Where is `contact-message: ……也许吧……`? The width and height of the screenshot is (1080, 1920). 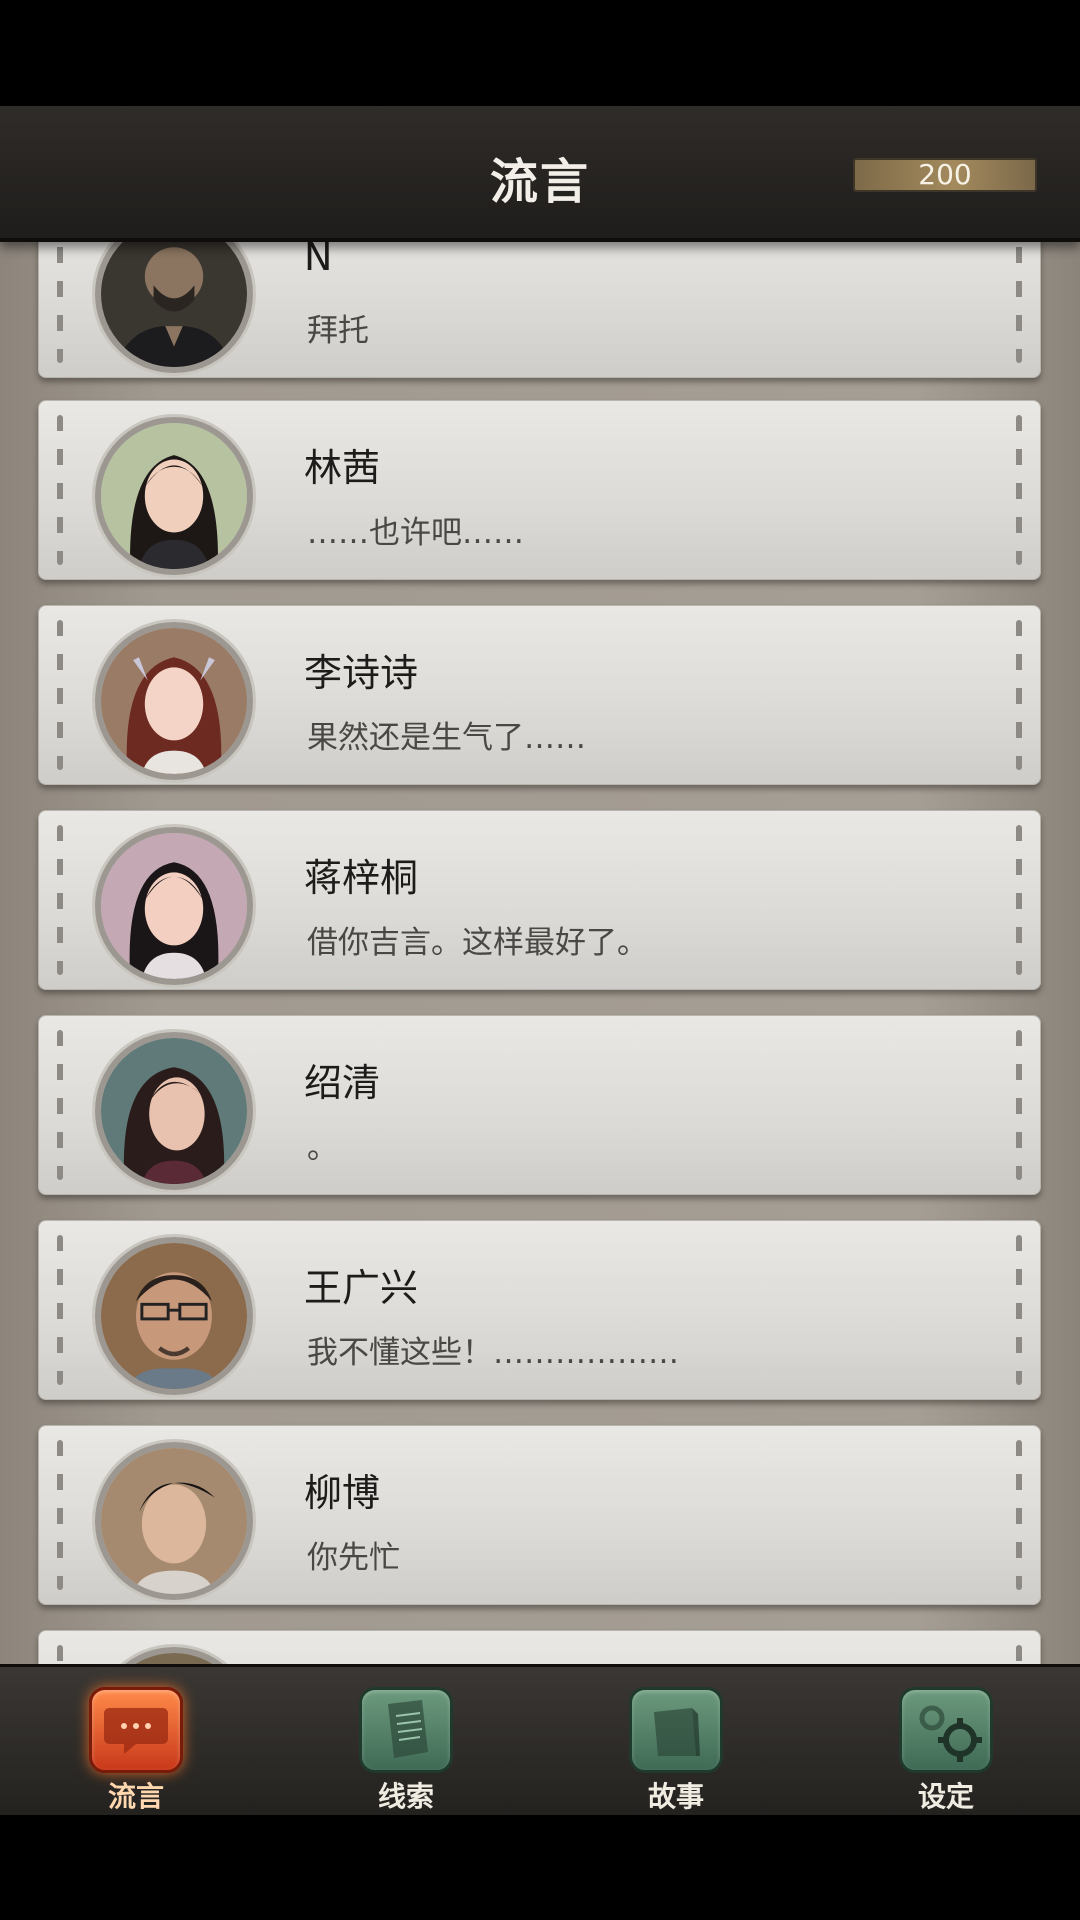
contact-message: ……也许吧…… is located at coordinates (415, 533).